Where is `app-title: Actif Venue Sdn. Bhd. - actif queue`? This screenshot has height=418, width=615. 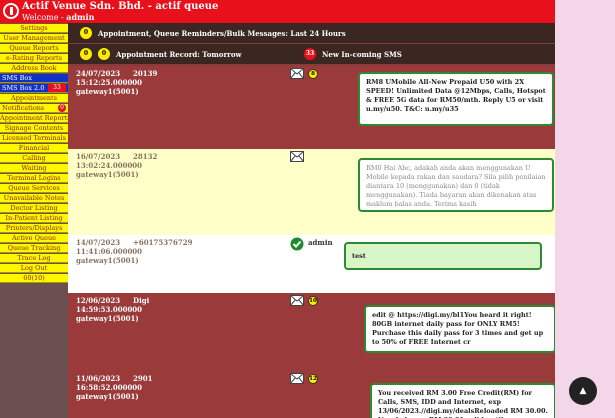
app-title: Actif Venue Sdn. Bhd. - actif queue is located at coordinates (120, 6).